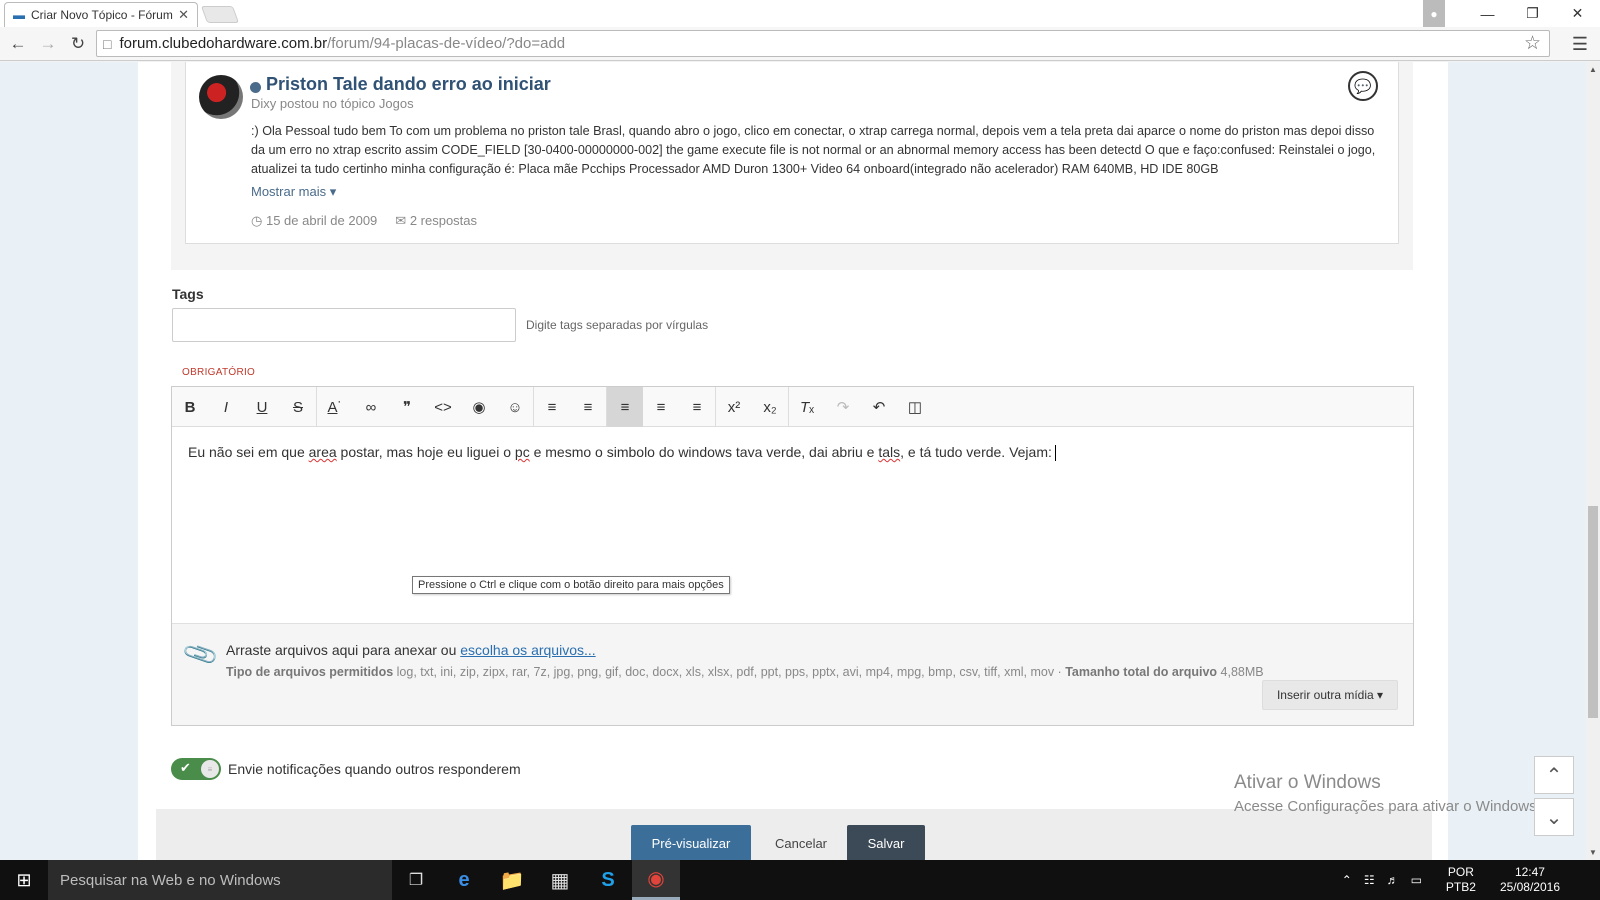 The width and height of the screenshot is (1600, 900). What do you see at coordinates (691, 842) in the screenshot?
I see `preview-button: Pré-visualizar` at bounding box center [691, 842].